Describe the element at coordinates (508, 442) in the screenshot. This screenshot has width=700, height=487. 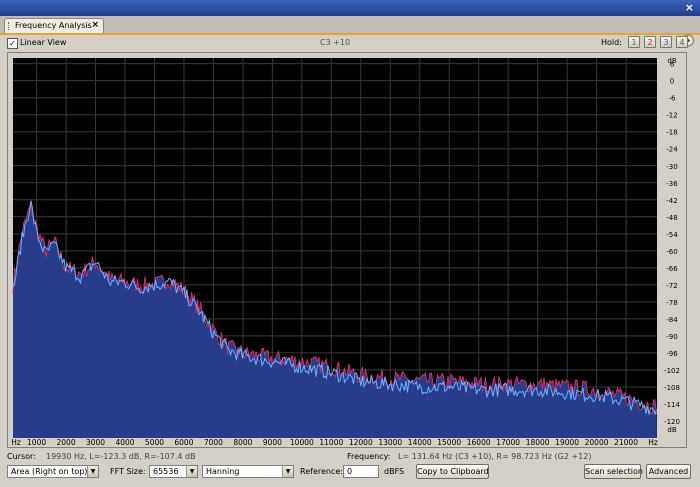
I see `x-tick-label: 17000` at that location.